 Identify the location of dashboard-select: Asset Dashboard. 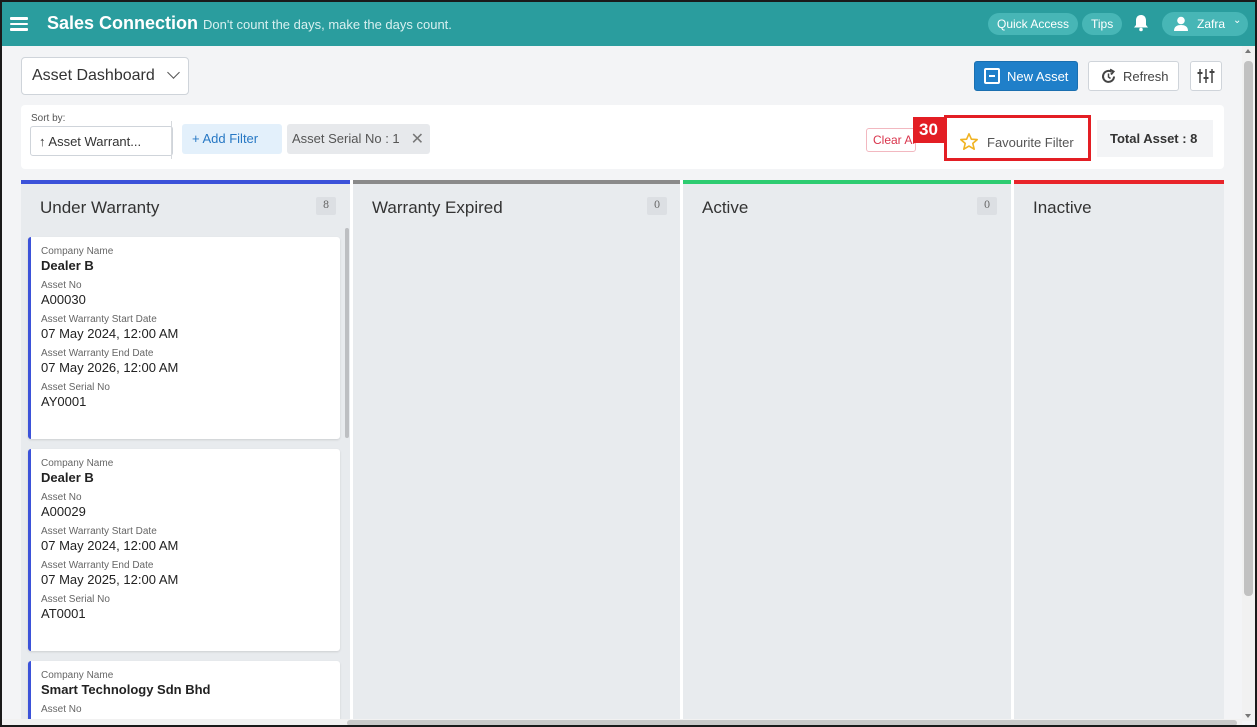
(105, 76).